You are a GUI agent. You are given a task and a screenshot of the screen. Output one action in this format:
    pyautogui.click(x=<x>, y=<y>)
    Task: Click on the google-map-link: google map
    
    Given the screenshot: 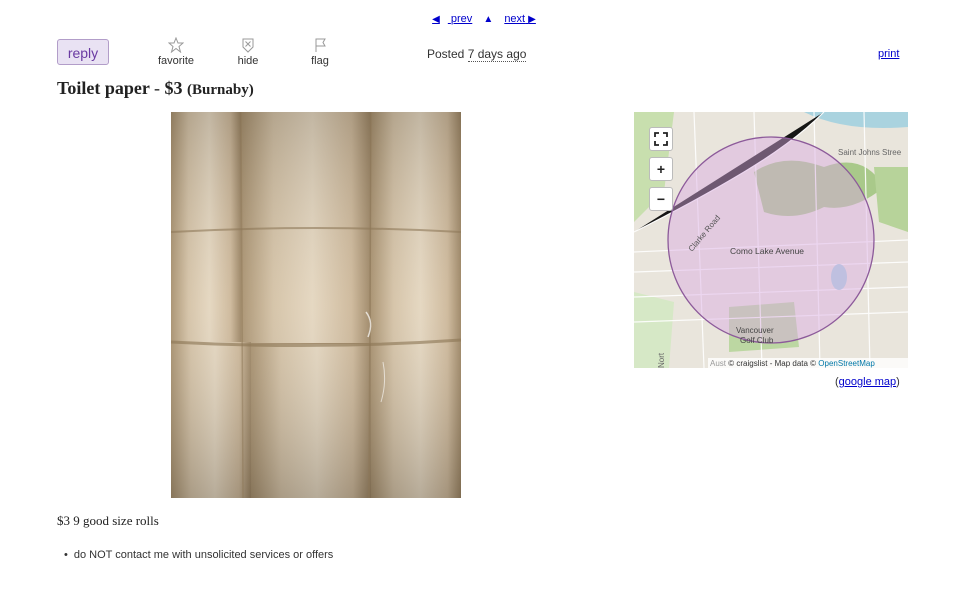 What is the action you would take?
    pyautogui.click(x=868, y=382)
    